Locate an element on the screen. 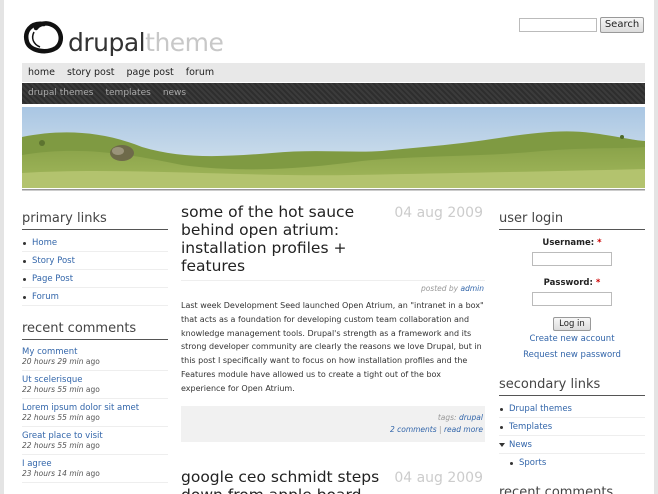 The width and height of the screenshot is (658, 494). site-name-part1: drupal is located at coordinates (107, 42).